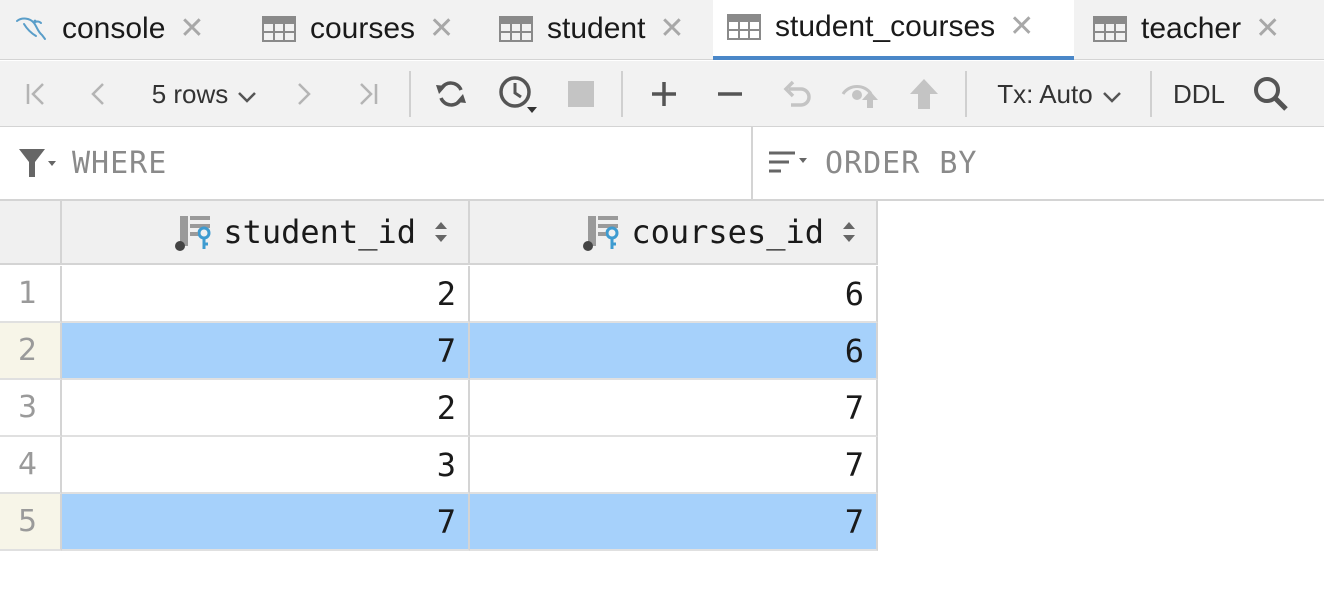 The height and width of the screenshot is (593, 1324). Describe the element at coordinates (375, 163) in the screenshot. I see `where-filter-field: WHERE` at that location.